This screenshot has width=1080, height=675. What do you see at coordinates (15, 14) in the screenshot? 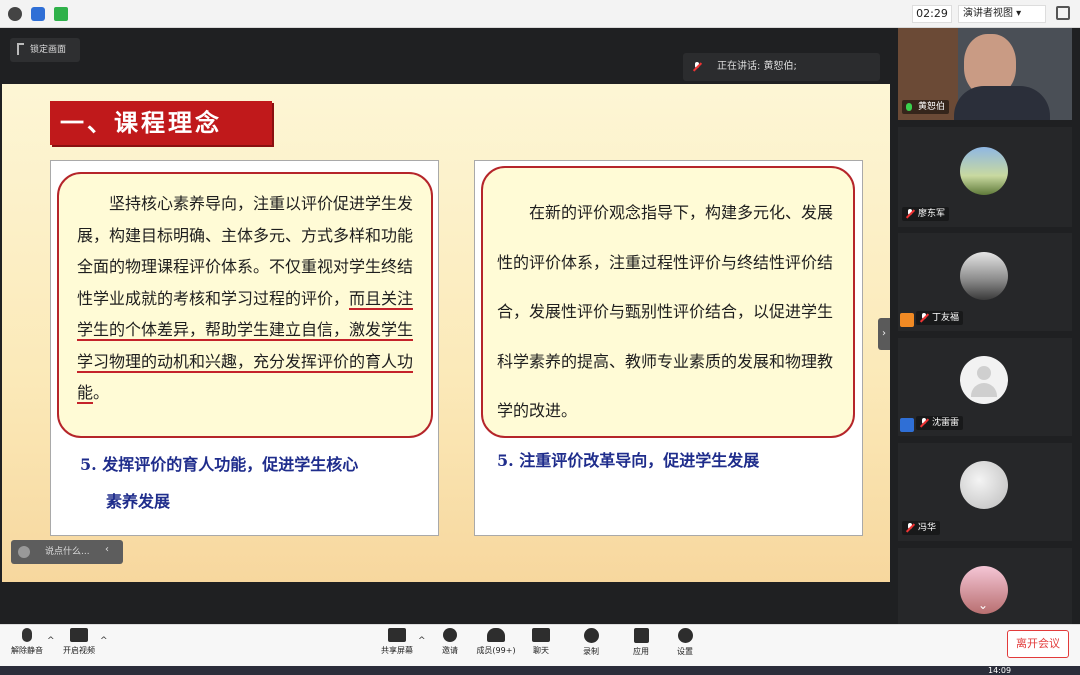
I see `info-icon` at bounding box center [15, 14].